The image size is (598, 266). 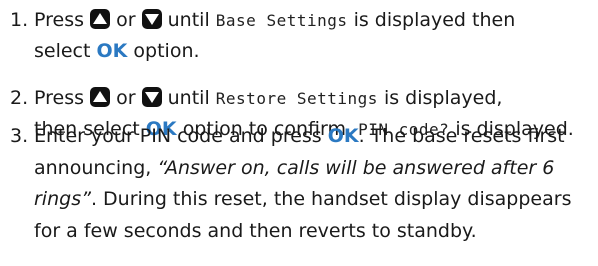 I want to click on text: Enter your PIN code and press, so click(x=178, y=136).